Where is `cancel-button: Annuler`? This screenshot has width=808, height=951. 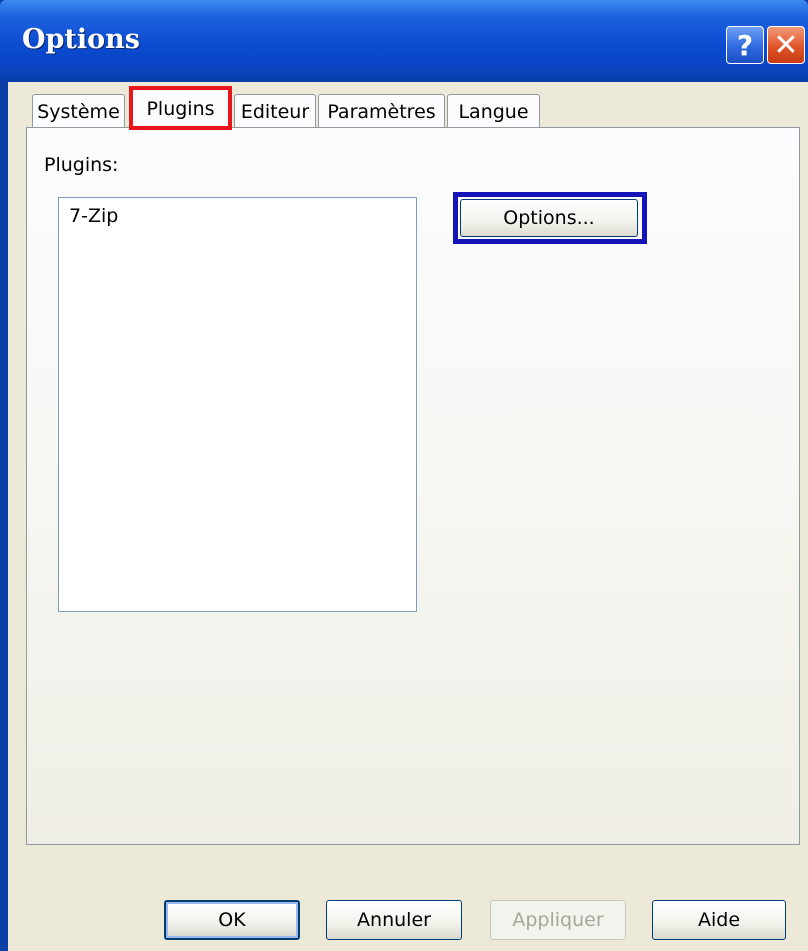
cancel-button: Annuler is located at coordinates (394, 920).